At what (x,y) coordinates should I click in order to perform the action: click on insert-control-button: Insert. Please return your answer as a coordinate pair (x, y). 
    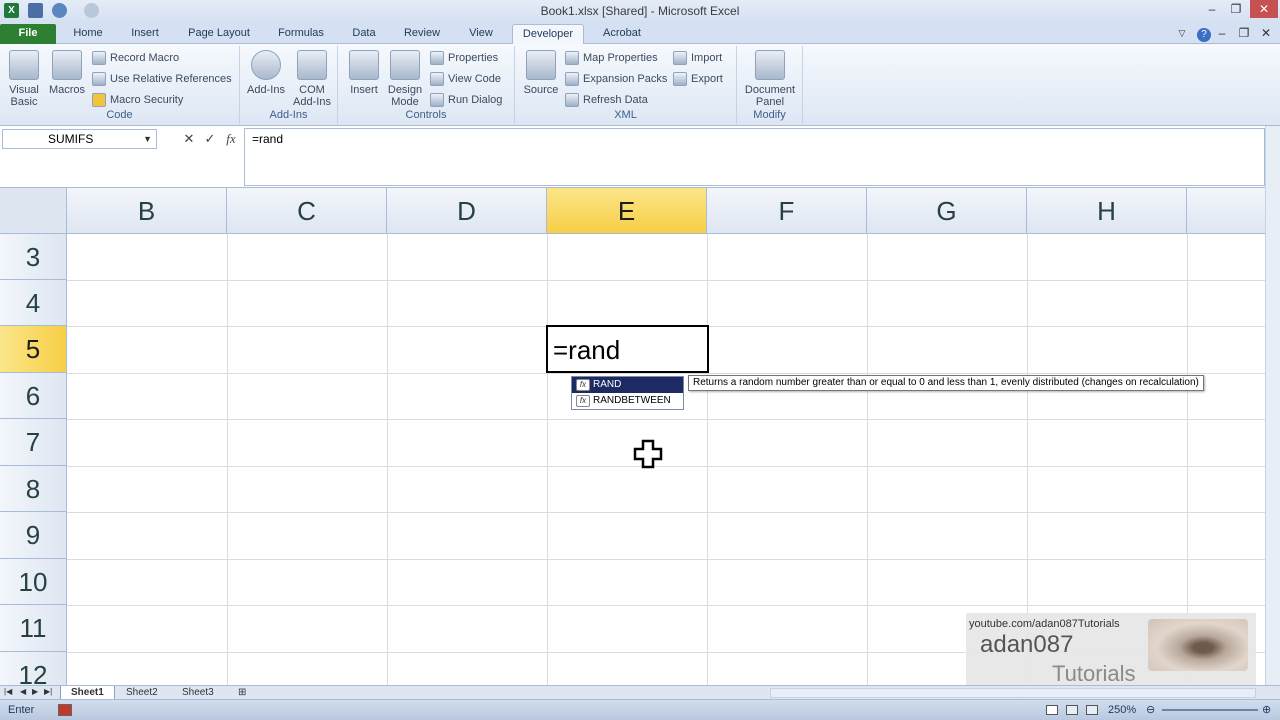
    Looking at the image, I should click on (364, 73).